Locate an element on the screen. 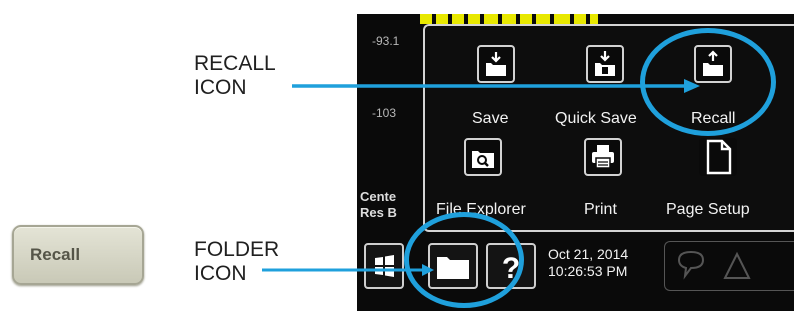  folder-highlight-circle is located at coordinates (464, 260).